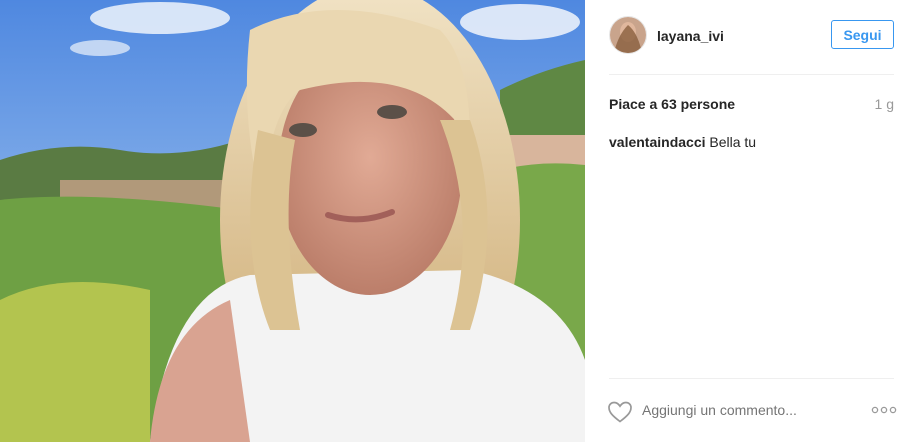 The width and height of the screenshot is (898, 442). I want to click on heart-outline-icon, so click(620, 412).